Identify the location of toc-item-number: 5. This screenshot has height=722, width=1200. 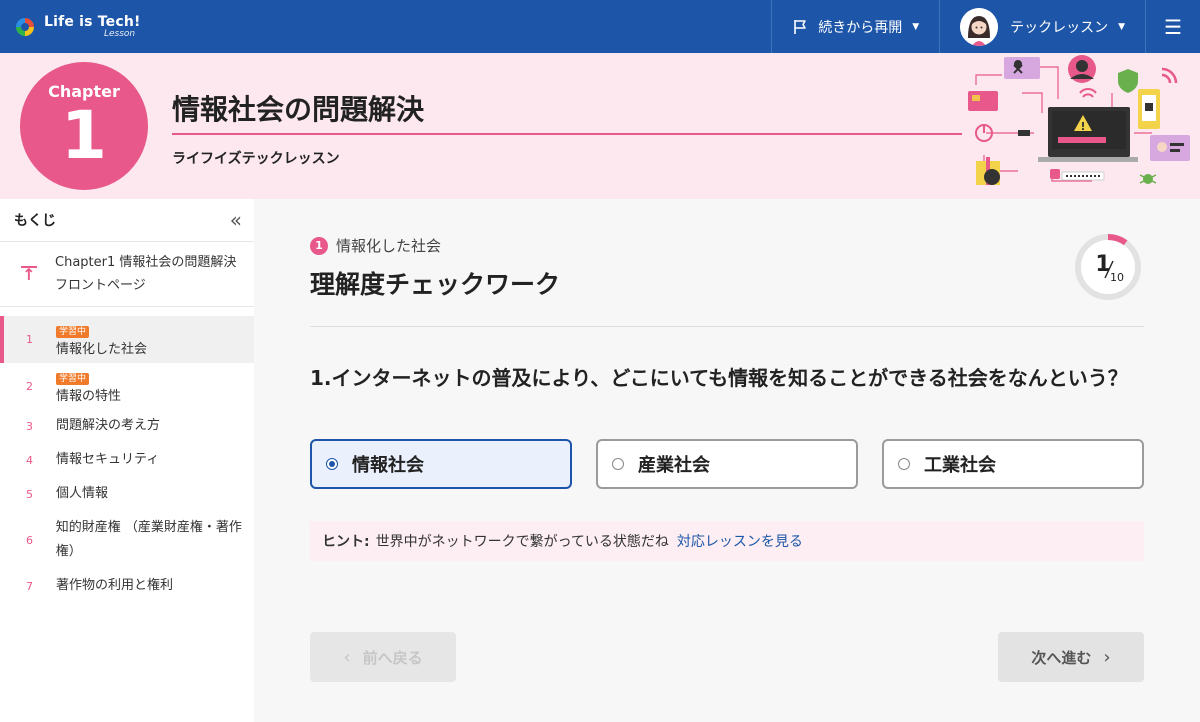
(29, 494).